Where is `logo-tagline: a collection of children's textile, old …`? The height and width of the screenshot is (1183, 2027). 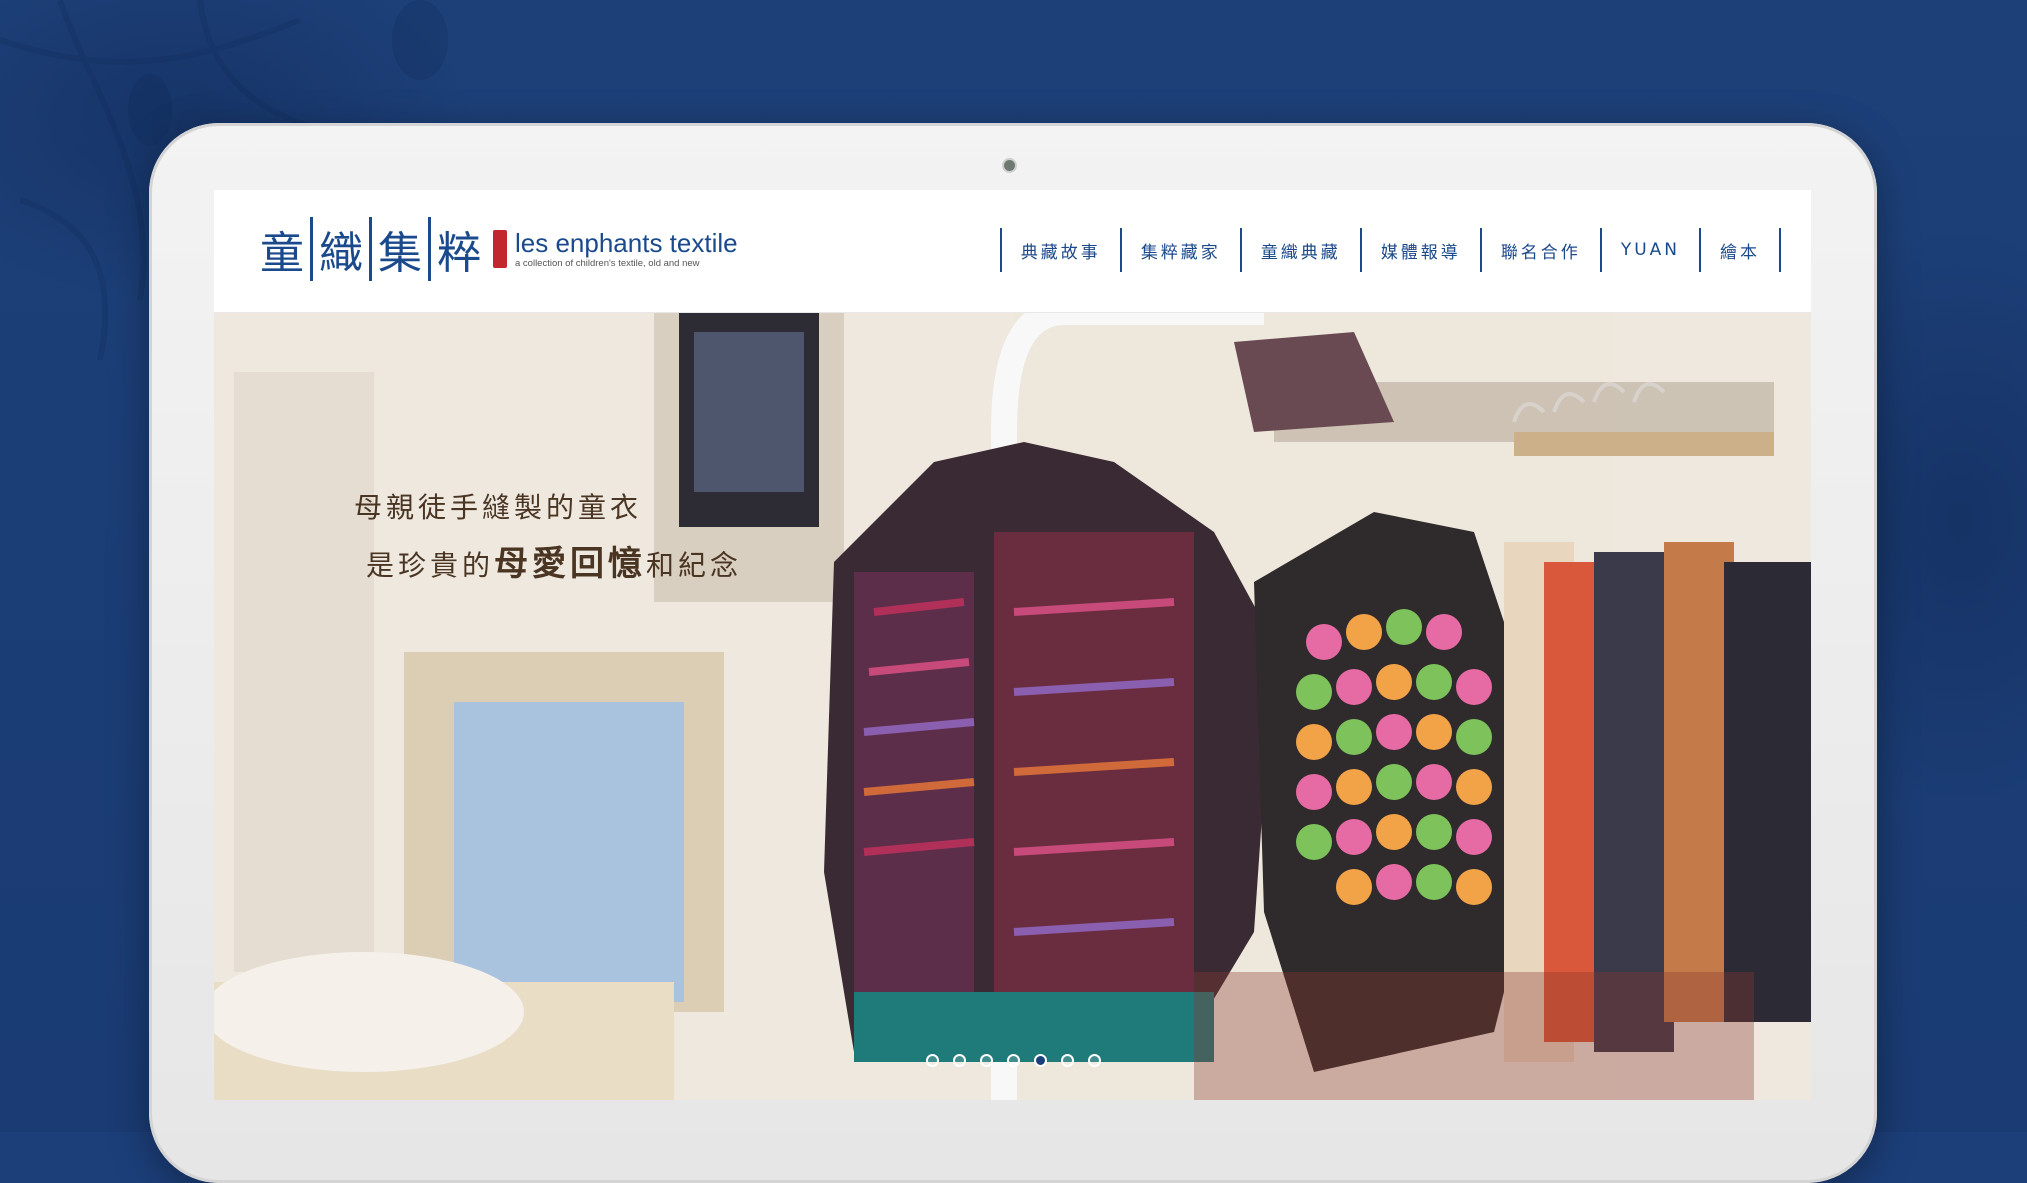
logo-tagline: a collection of children's textile, old … is located at coordinates (607, 263).